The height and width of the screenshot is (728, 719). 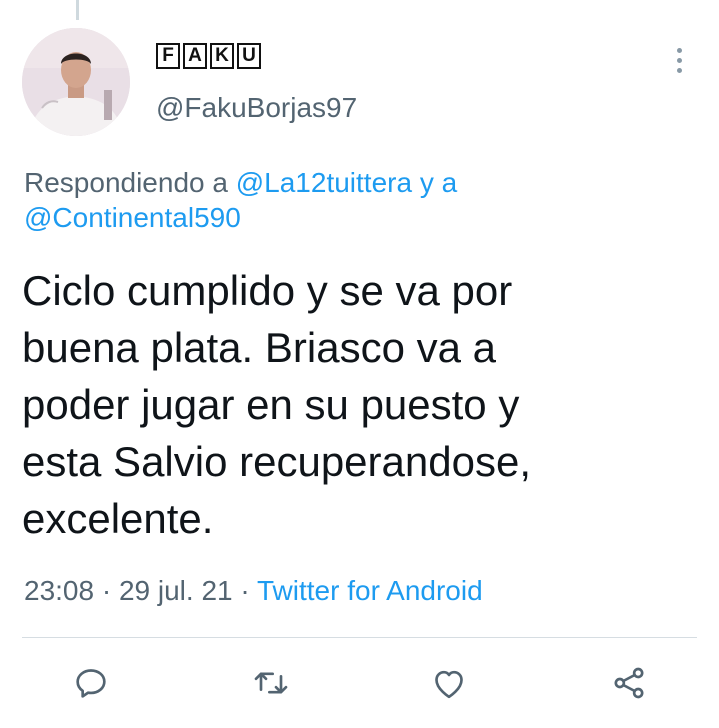 I want to click on mention-link-la12tuittera: @La12tuittera, so click(x=324, y=182).